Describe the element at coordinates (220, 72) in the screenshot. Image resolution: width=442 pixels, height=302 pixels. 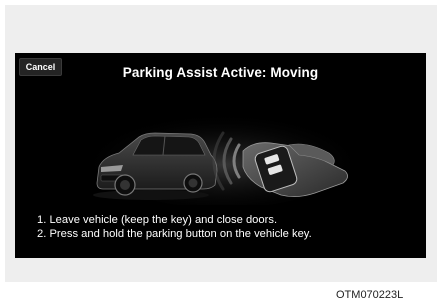
I see `screen-title: Parking Assist Active: Moving` at that location.